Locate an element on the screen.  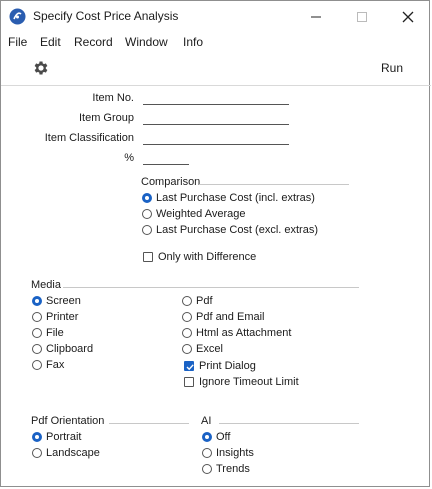
comparison-group-title: Comparison is located at coordinates (171, 182).